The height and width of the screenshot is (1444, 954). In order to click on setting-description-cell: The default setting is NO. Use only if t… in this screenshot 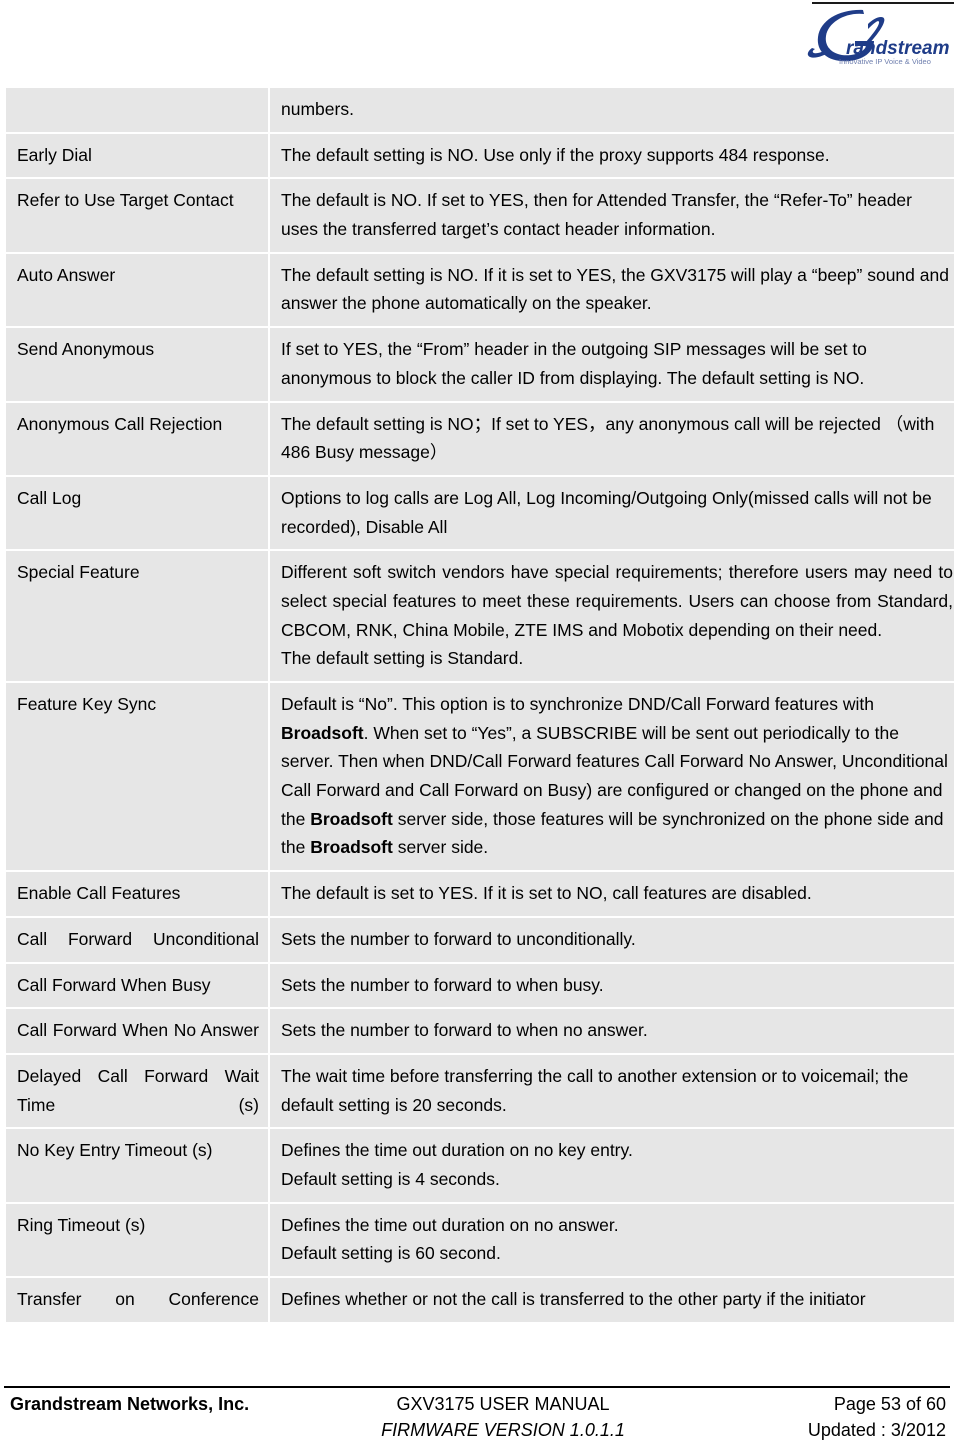, I will do `click(612, 155)`.